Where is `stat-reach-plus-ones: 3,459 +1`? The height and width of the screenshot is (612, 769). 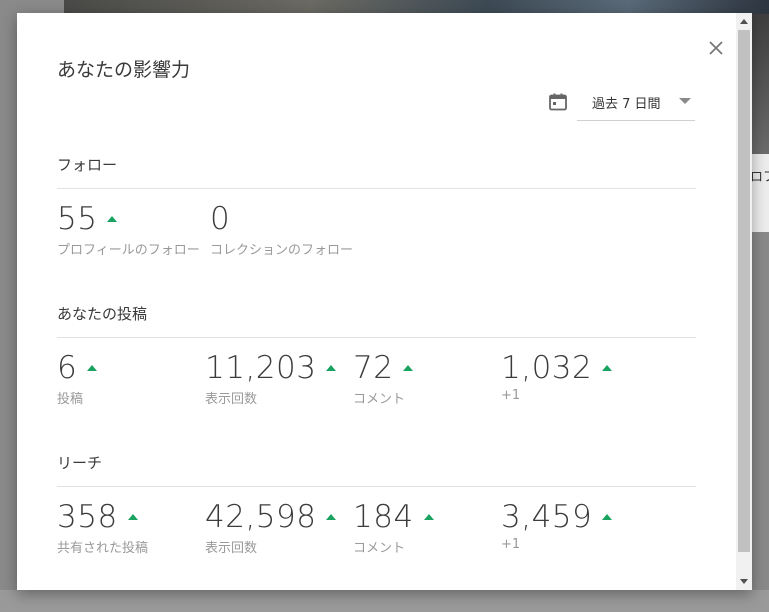 stat-reach-plus-ones: 3,459 +1 is located at coordinates (557, 525).